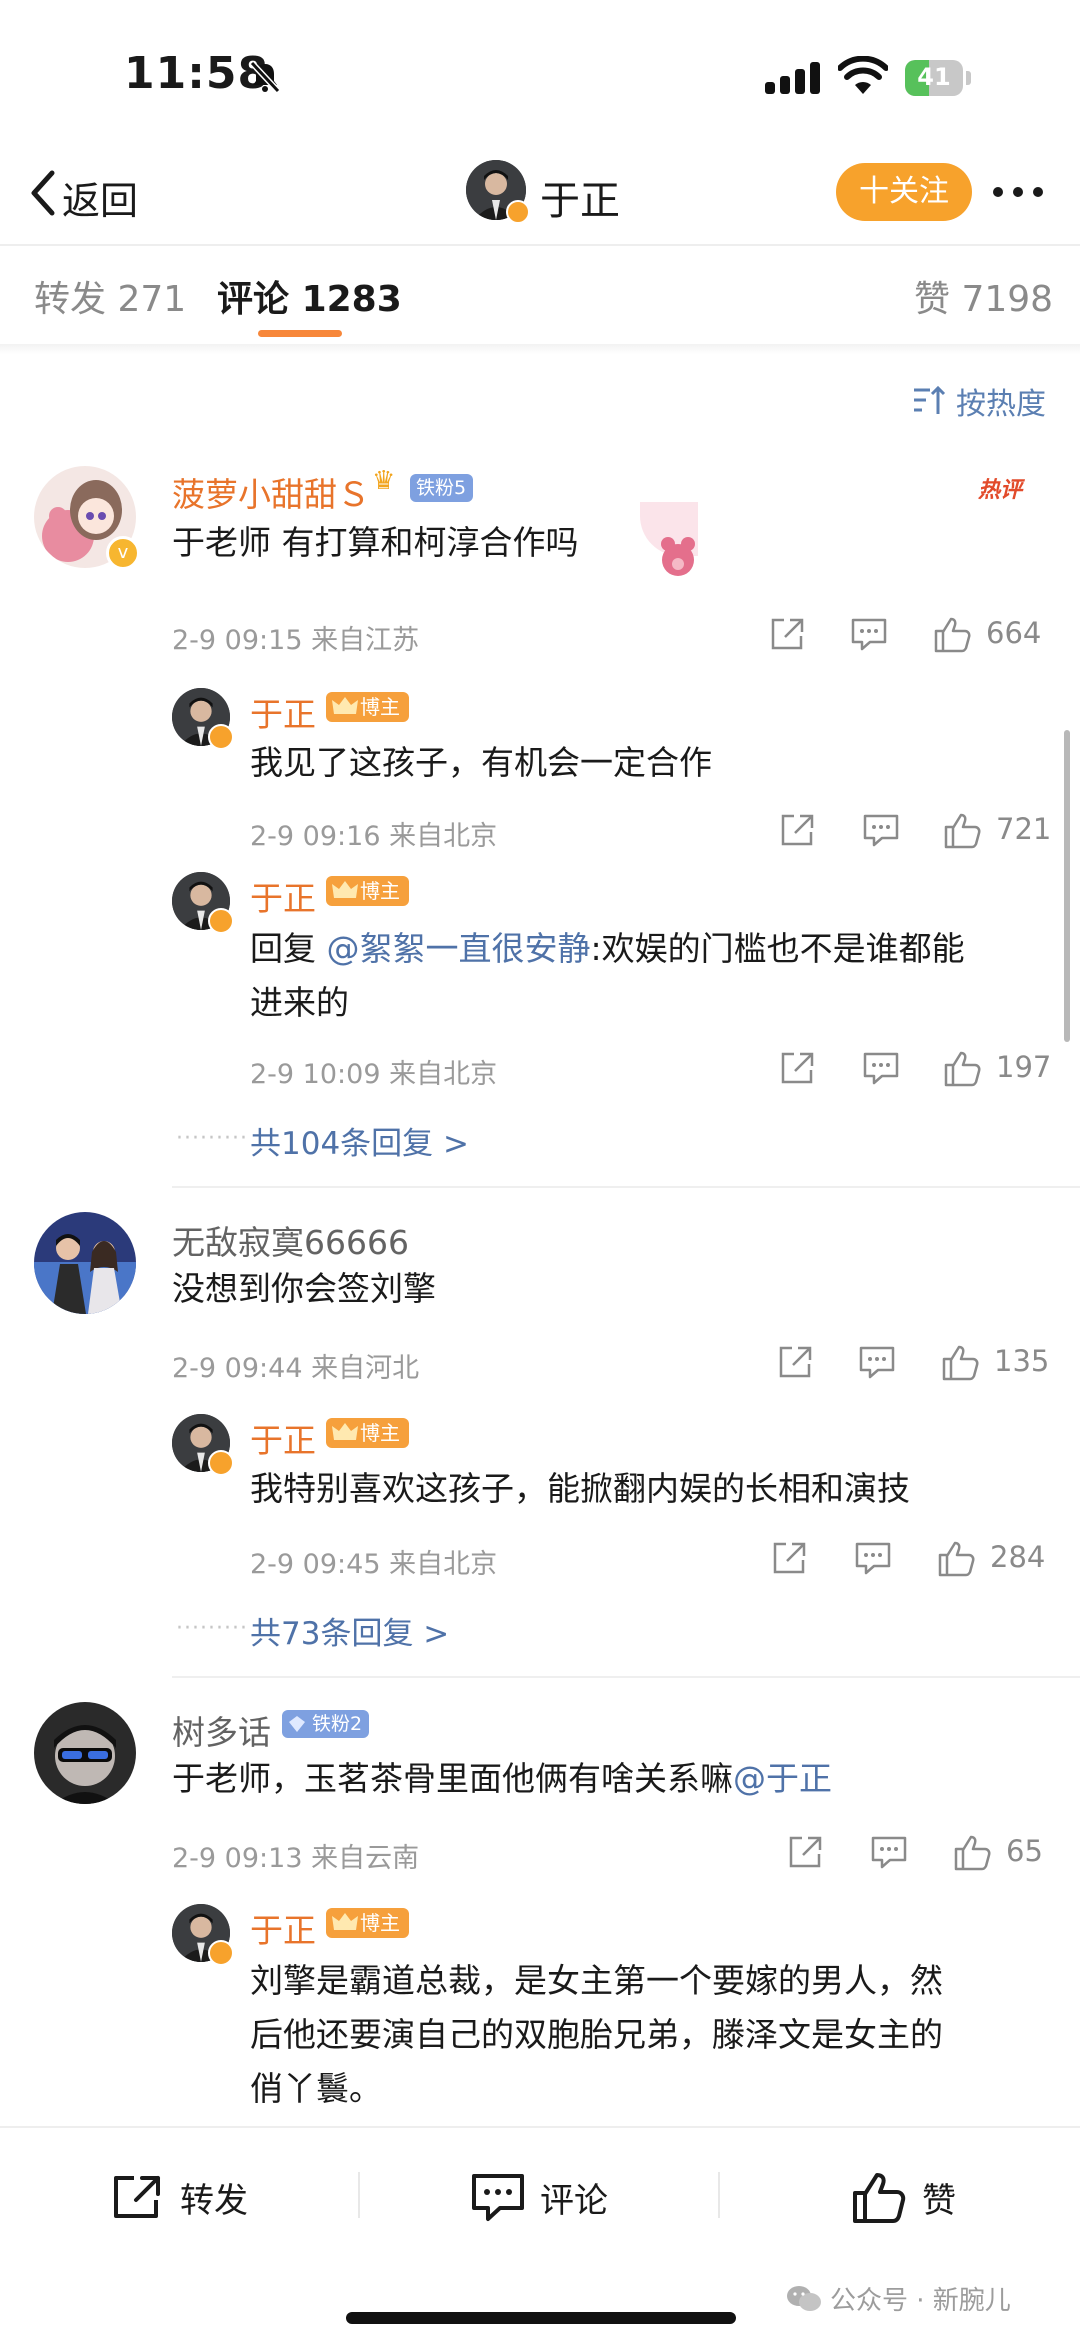  What do you see at coordinates (898, 2298) in the screenshot?
I see `watermark: 公众号 · 新腕儿` at bounding box center [898, 2298].